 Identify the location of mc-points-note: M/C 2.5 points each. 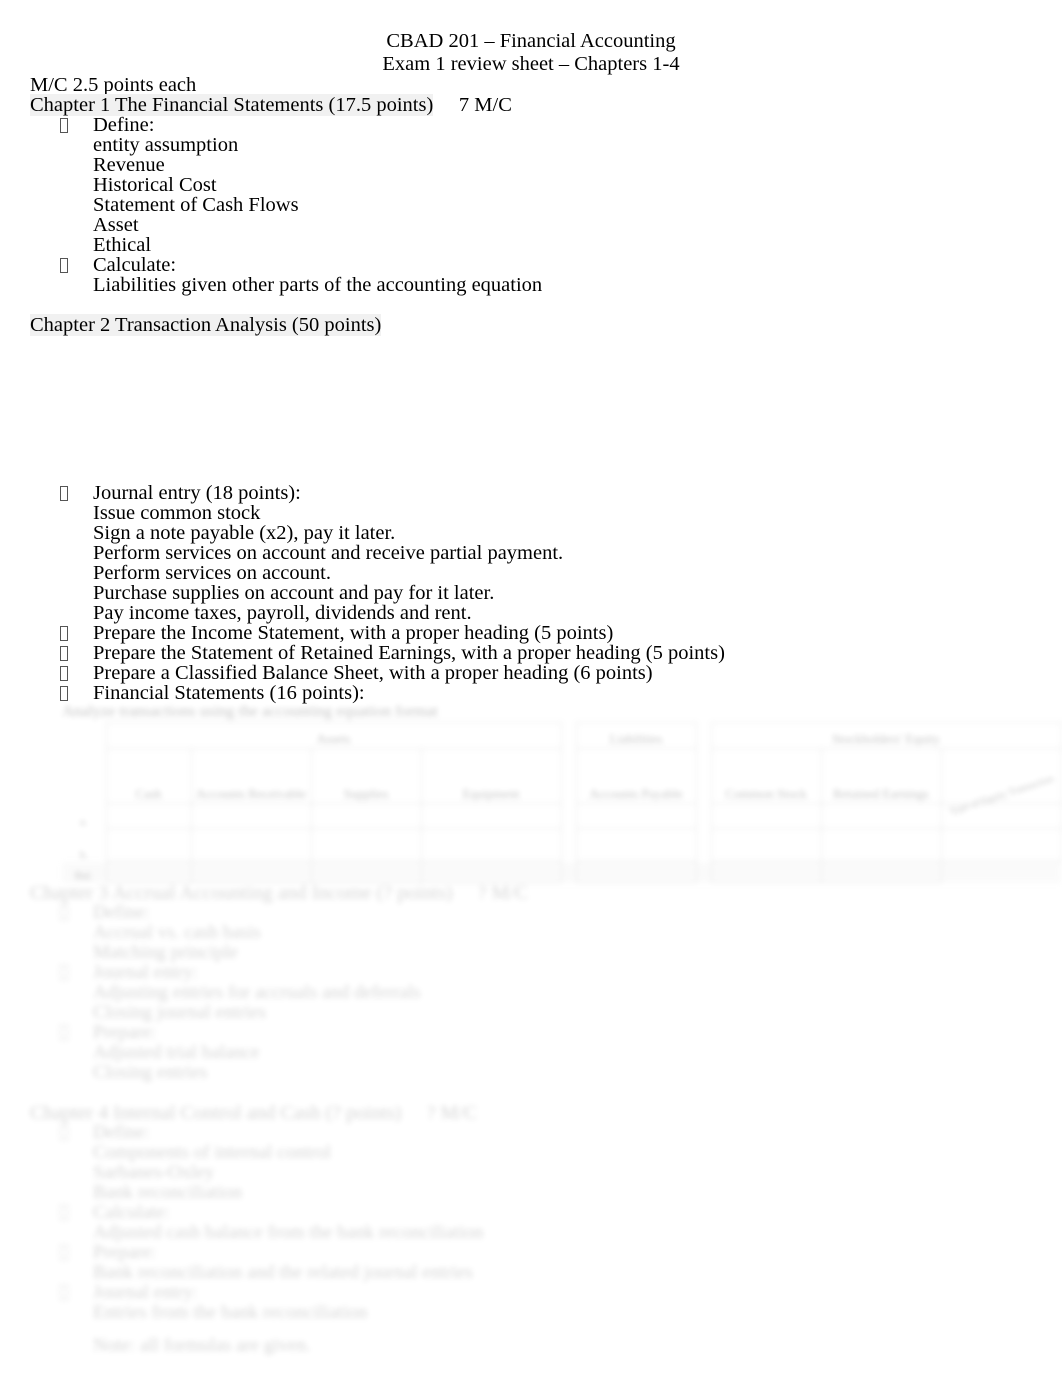
(113, 85).